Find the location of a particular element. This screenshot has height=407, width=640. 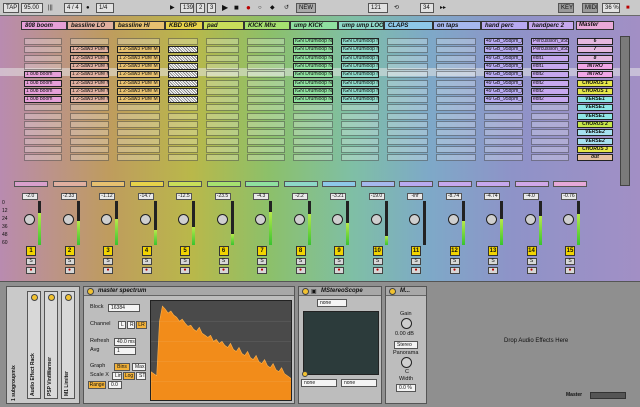

scope-source-select: none is located at coordinates (332, 303).